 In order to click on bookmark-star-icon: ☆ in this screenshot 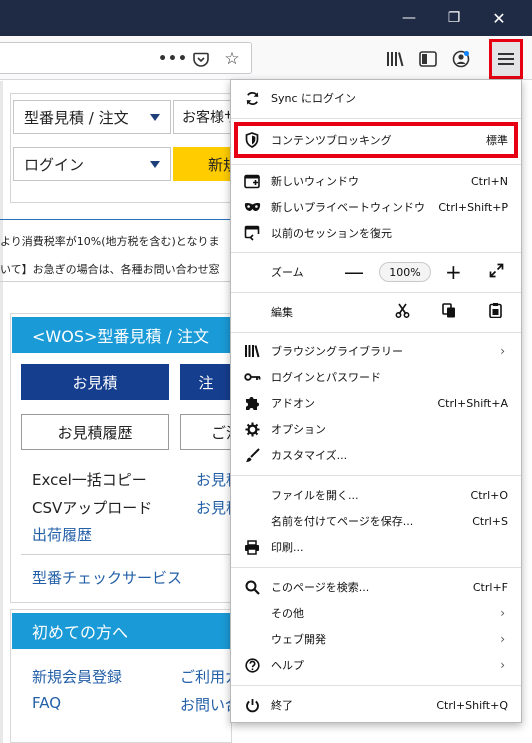, I will do `click(232, 59)`.